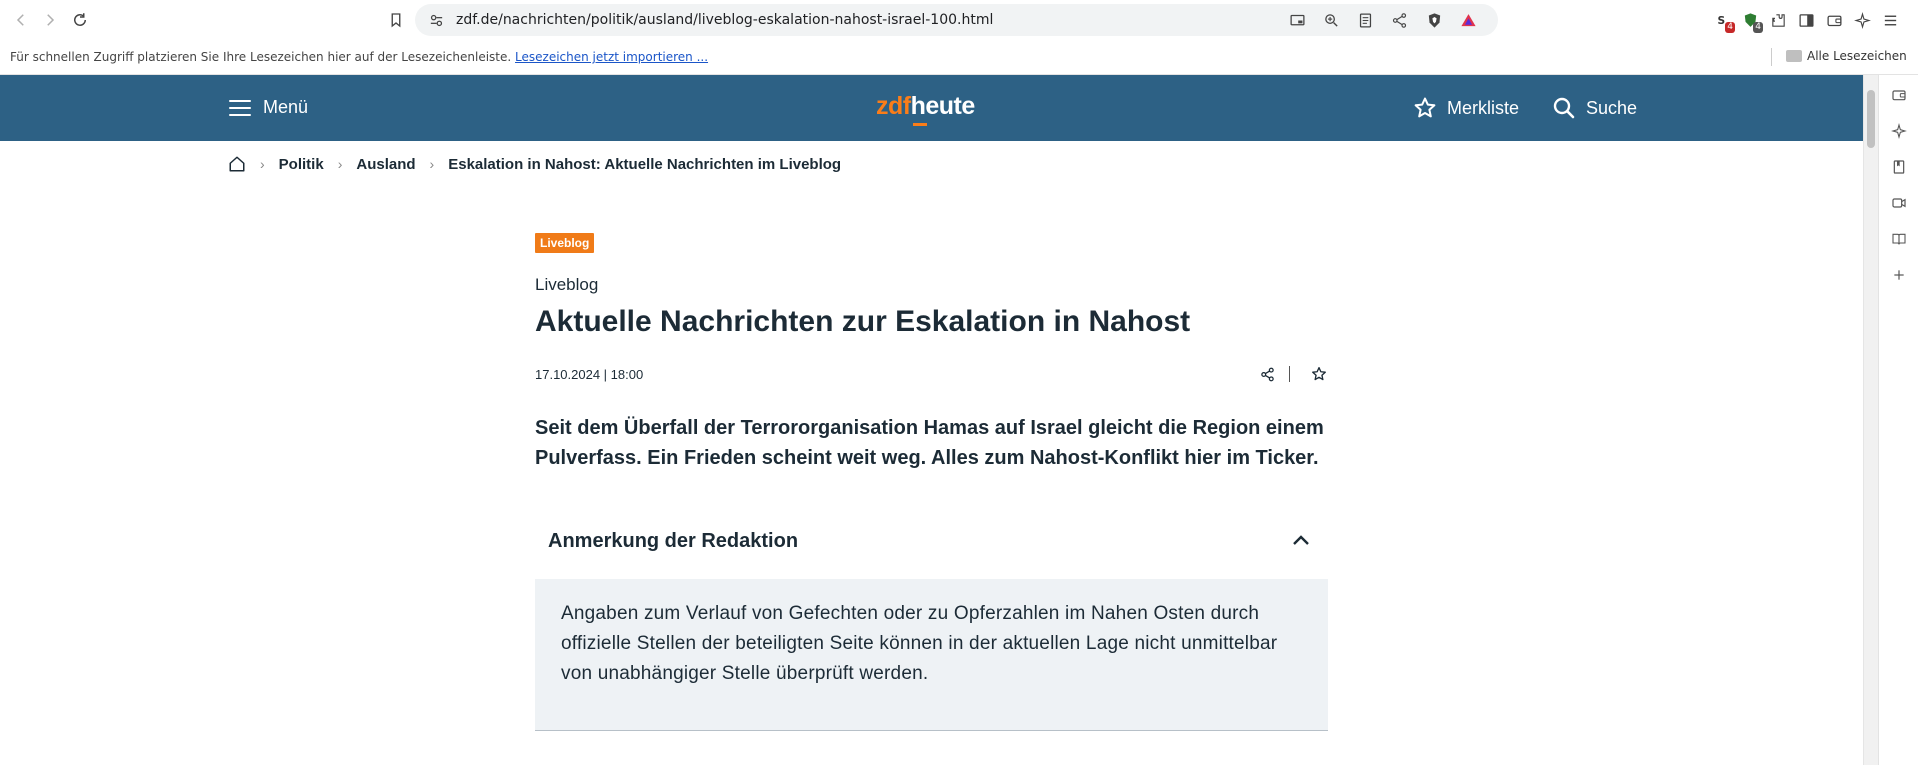 Image resolution: width=1918 pixels, height=765 pixels. I want to click on chevron-up-icon, so click(1301, 540).